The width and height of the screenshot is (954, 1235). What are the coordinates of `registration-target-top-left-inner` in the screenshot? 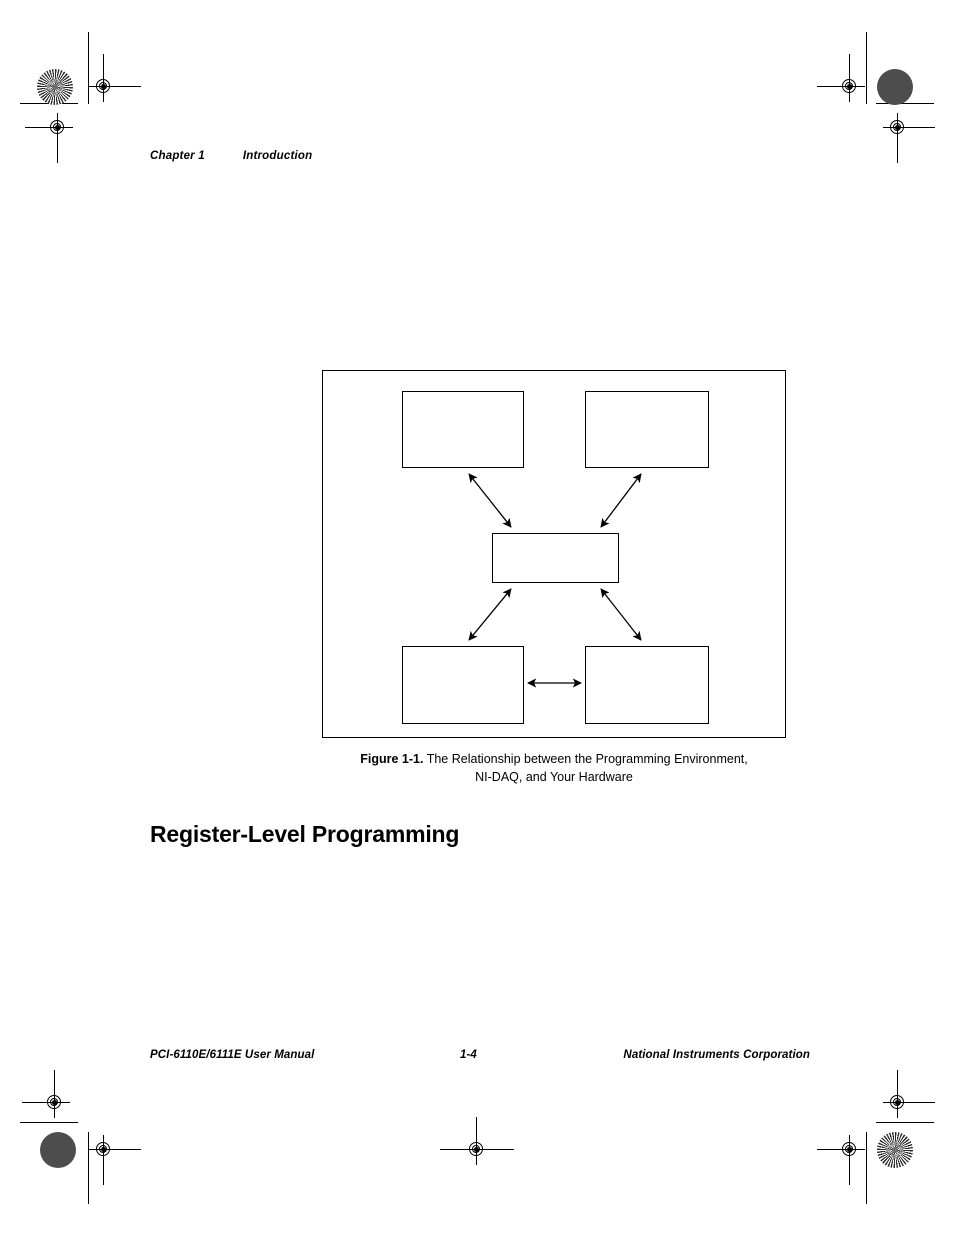 It's located at (49, 138).